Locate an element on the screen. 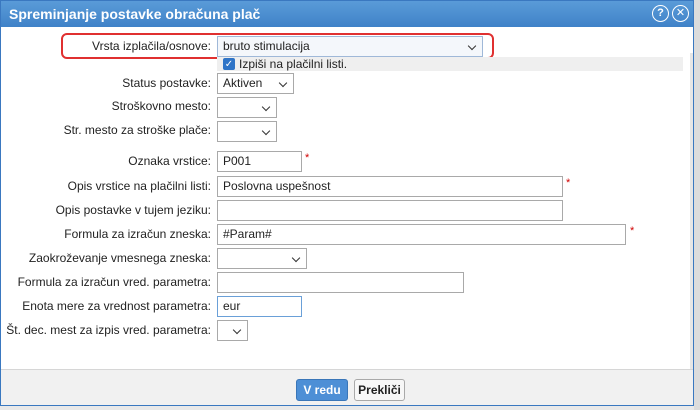 The image size is (700, 410). decimals-select is located at coordinates (232, 330).